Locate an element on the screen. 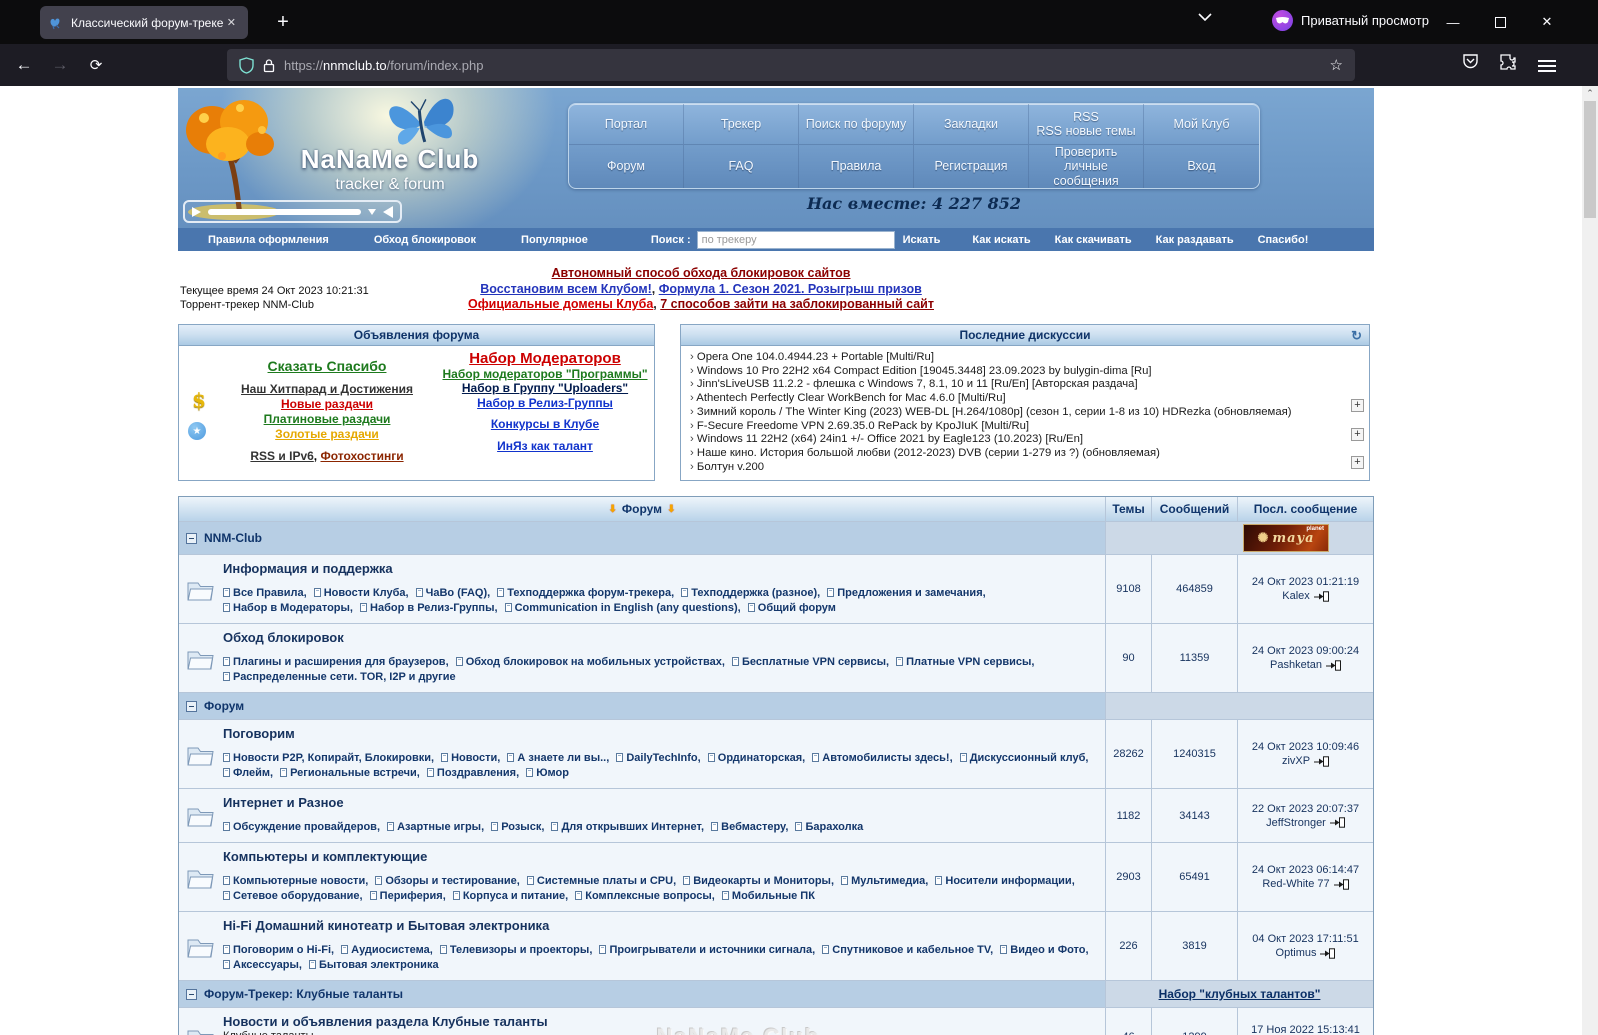 This screenshot has height=1035, width=1598. subforum-link: Розыск is located at coordinates (519, 827).